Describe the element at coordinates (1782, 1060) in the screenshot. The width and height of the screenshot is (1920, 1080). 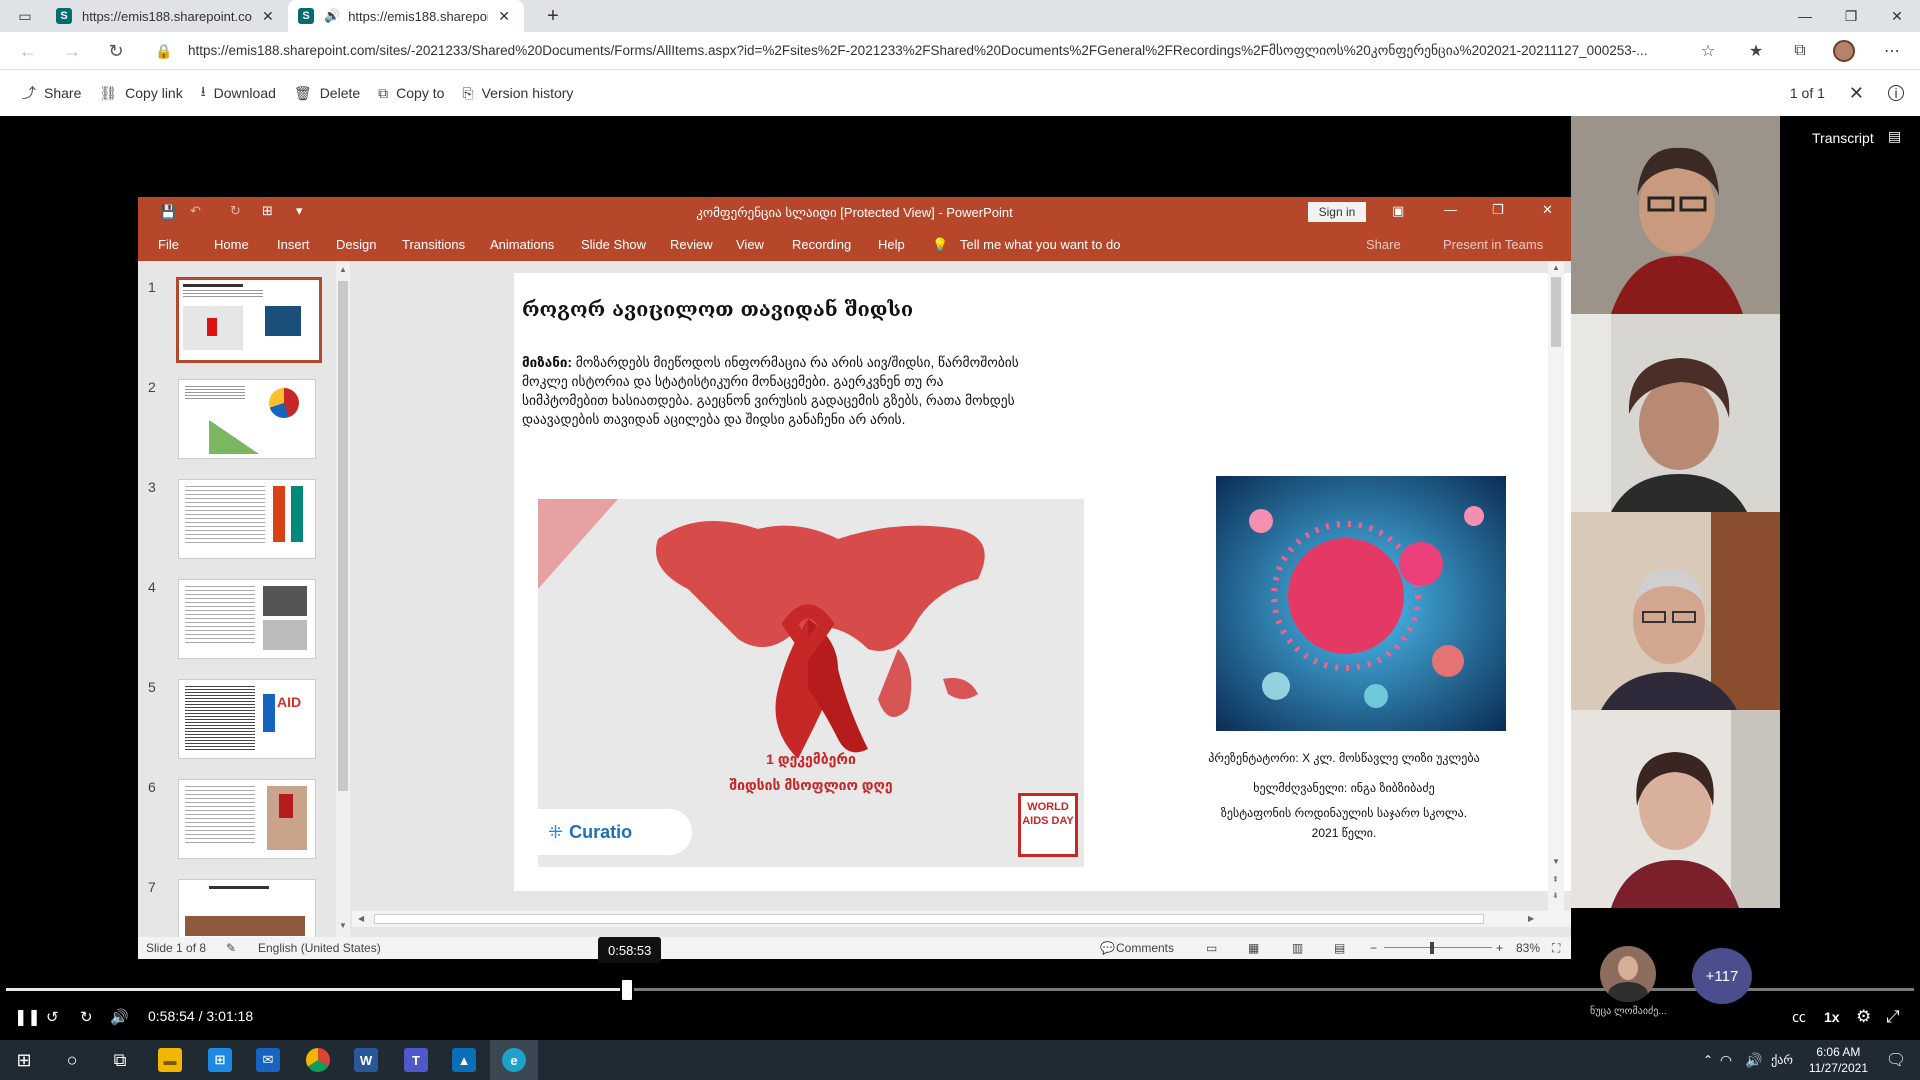
I see `language-indicator: ქარ` at that location.